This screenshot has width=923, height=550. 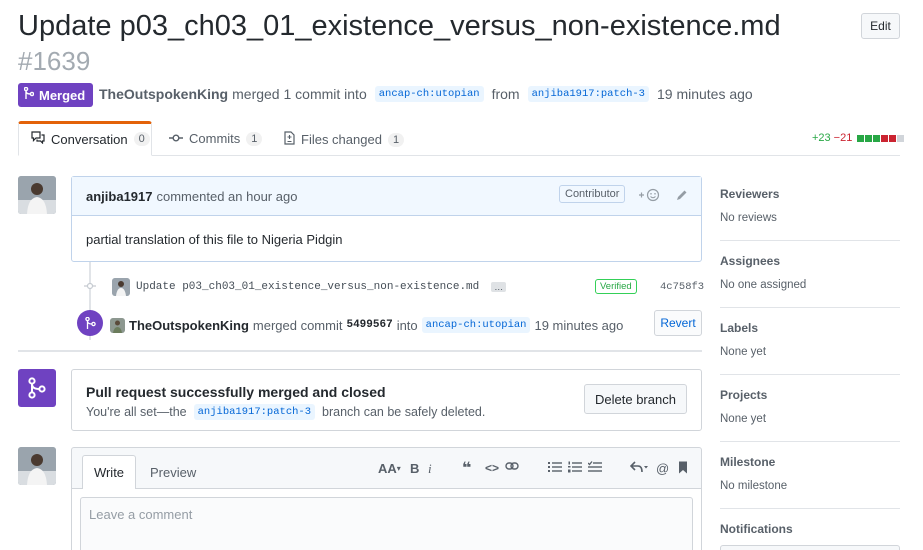 What do you see at coordinates (682, 287) in the screenshot?
I see `commit-sha: 4c758f3` at bounding box center [682, 287].